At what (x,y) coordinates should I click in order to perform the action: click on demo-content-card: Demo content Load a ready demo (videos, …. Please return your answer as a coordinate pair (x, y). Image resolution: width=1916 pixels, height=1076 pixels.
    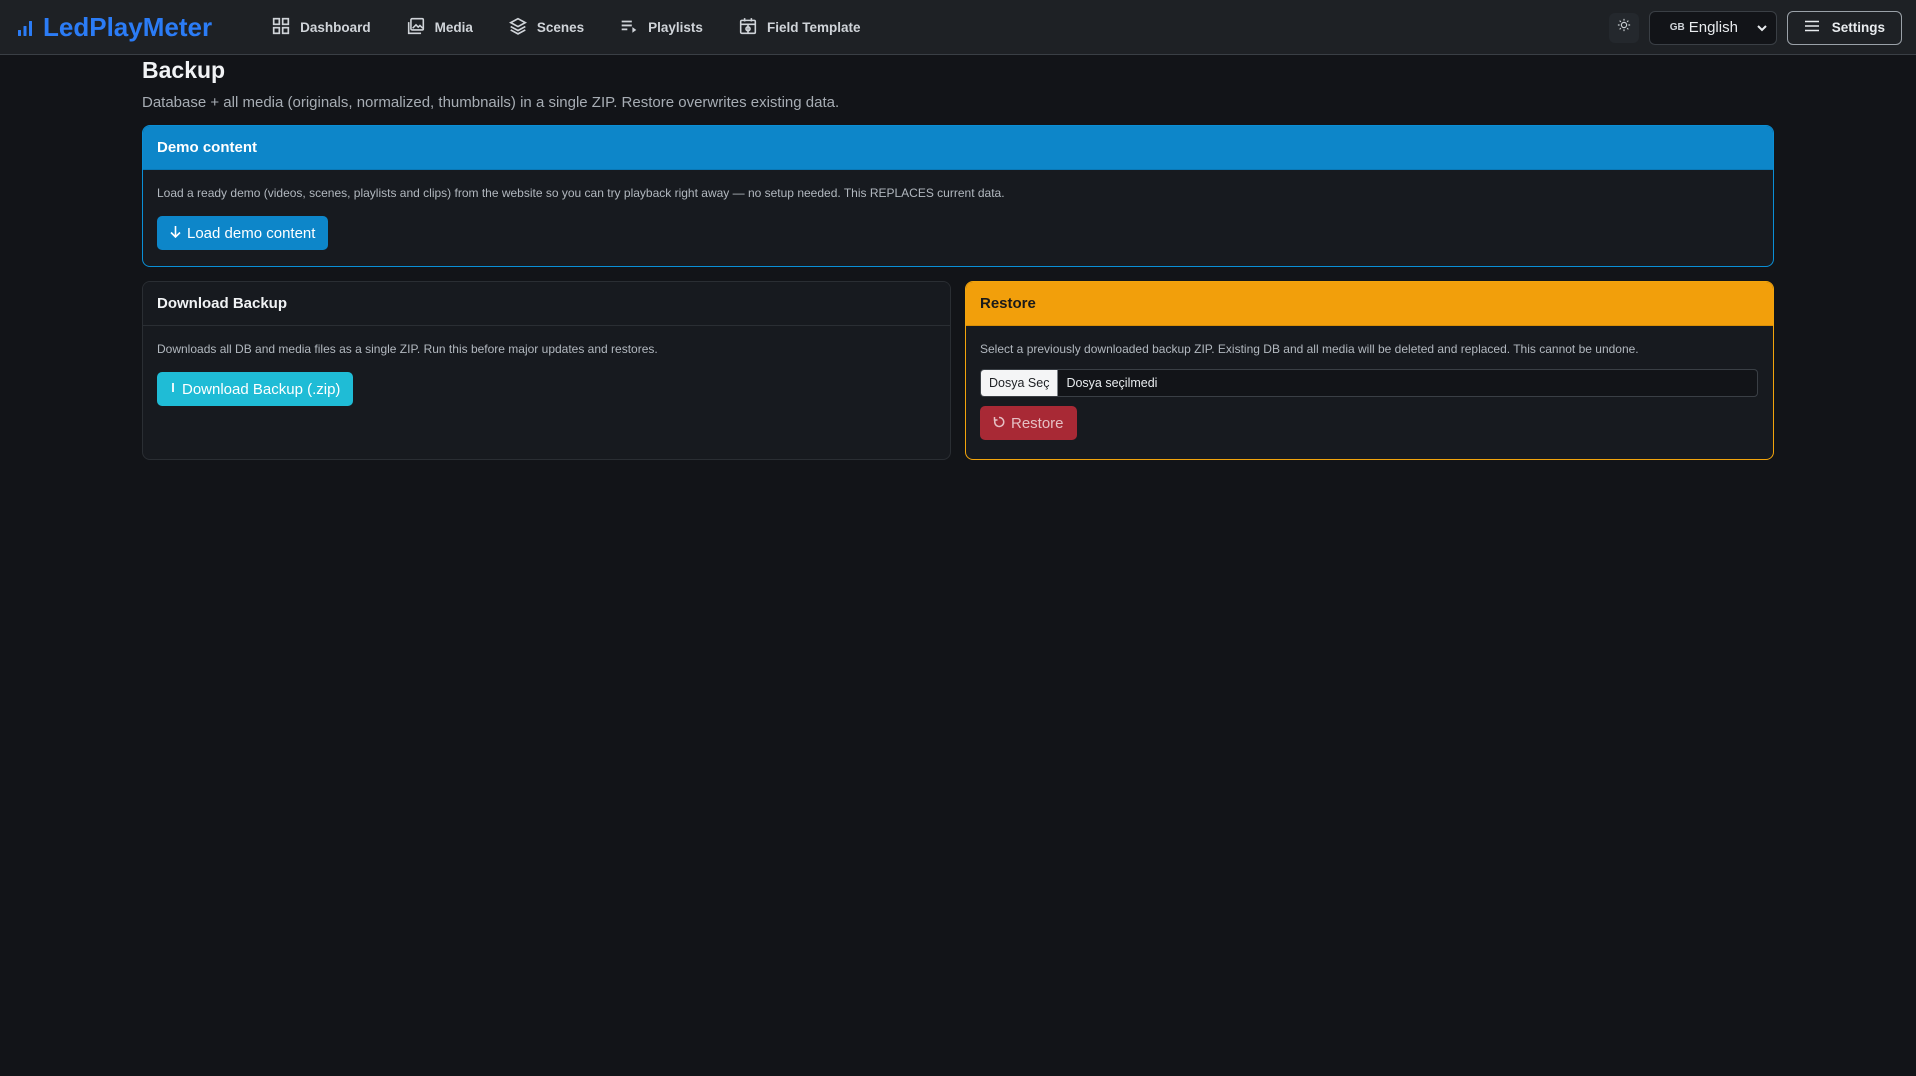
    Looking at the image, I should click on (958, 196).